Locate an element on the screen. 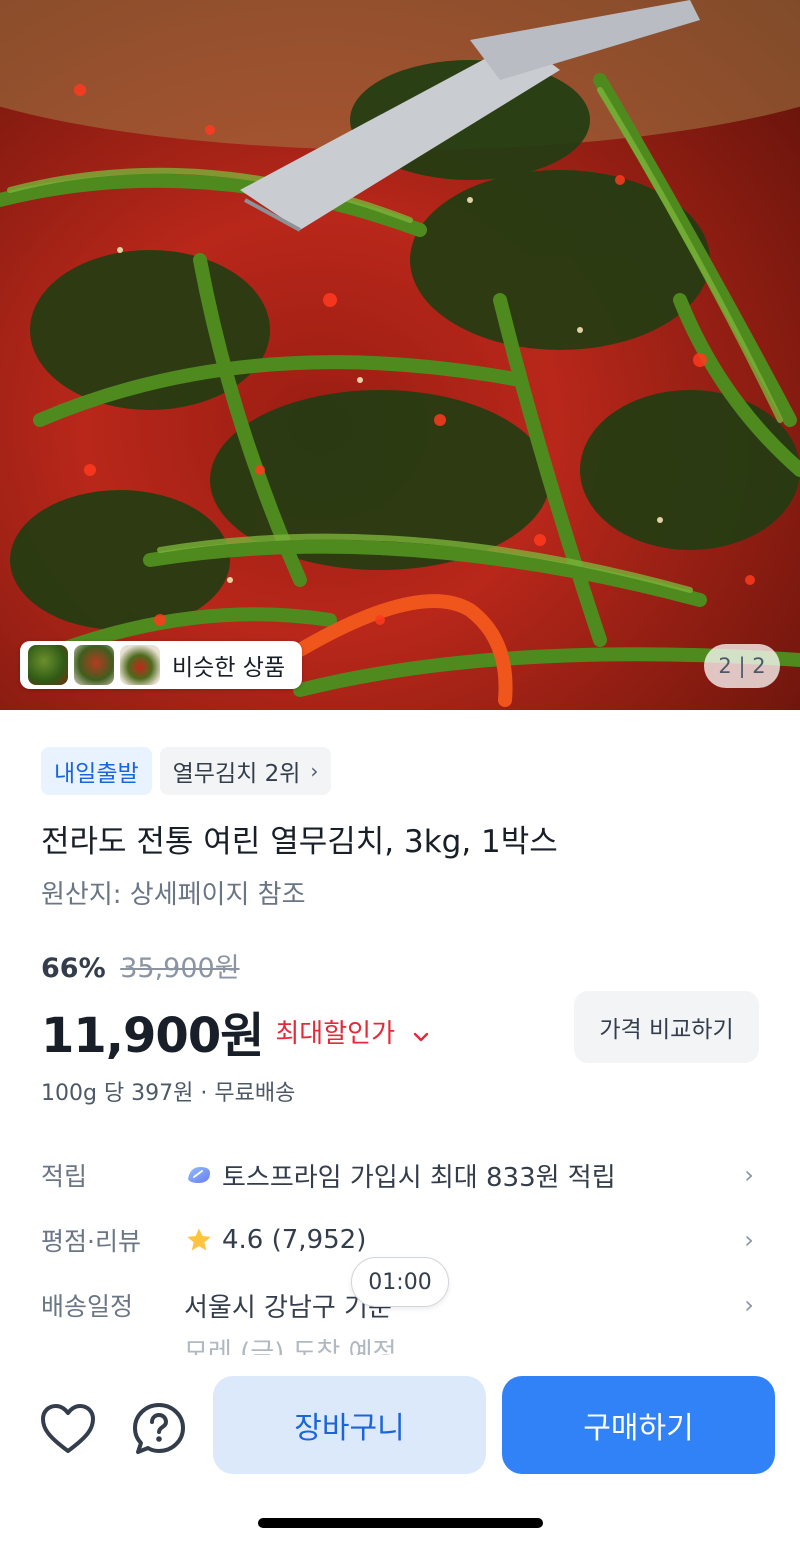 The height and width of the screenshot is (1545, 800). heart-icon is located at coordinates (68, 1431).